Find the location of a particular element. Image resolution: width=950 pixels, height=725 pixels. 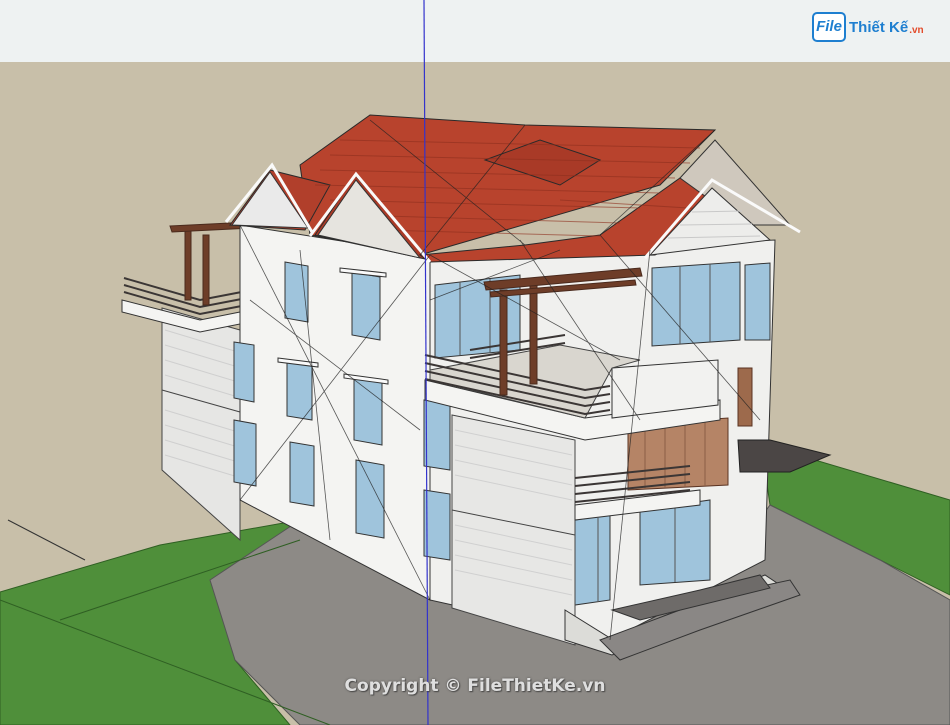

cladding-panel-front is located at coordinates (513, 530).